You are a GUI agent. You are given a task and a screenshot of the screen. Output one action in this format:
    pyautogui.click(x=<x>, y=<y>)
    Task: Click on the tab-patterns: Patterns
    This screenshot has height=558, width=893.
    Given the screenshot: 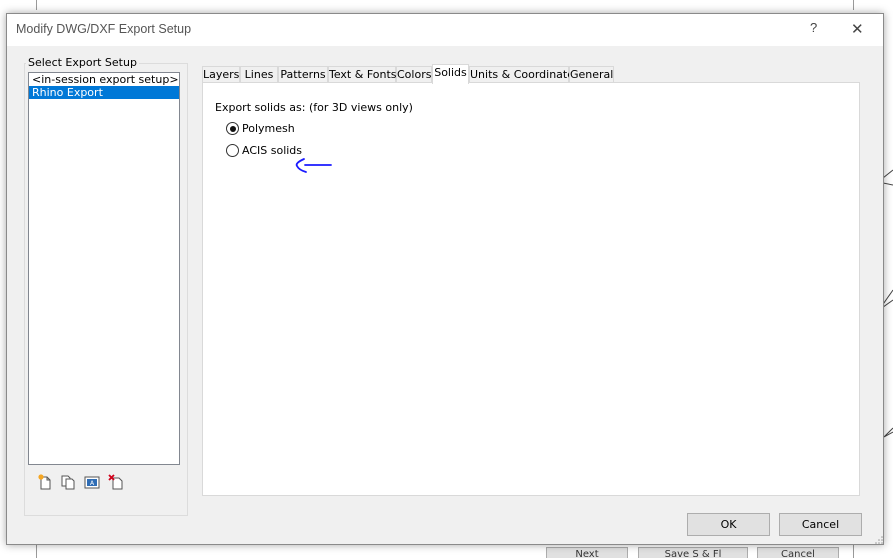 What is the action you would take?
    pyautogui.click(x=303, y=74)
    